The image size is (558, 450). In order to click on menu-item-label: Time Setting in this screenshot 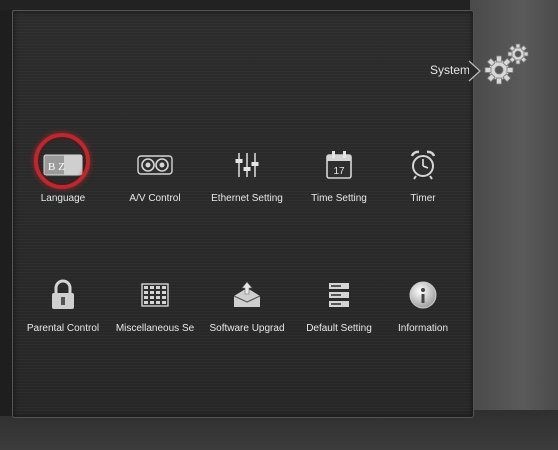, I will do `click(339, 198)`.